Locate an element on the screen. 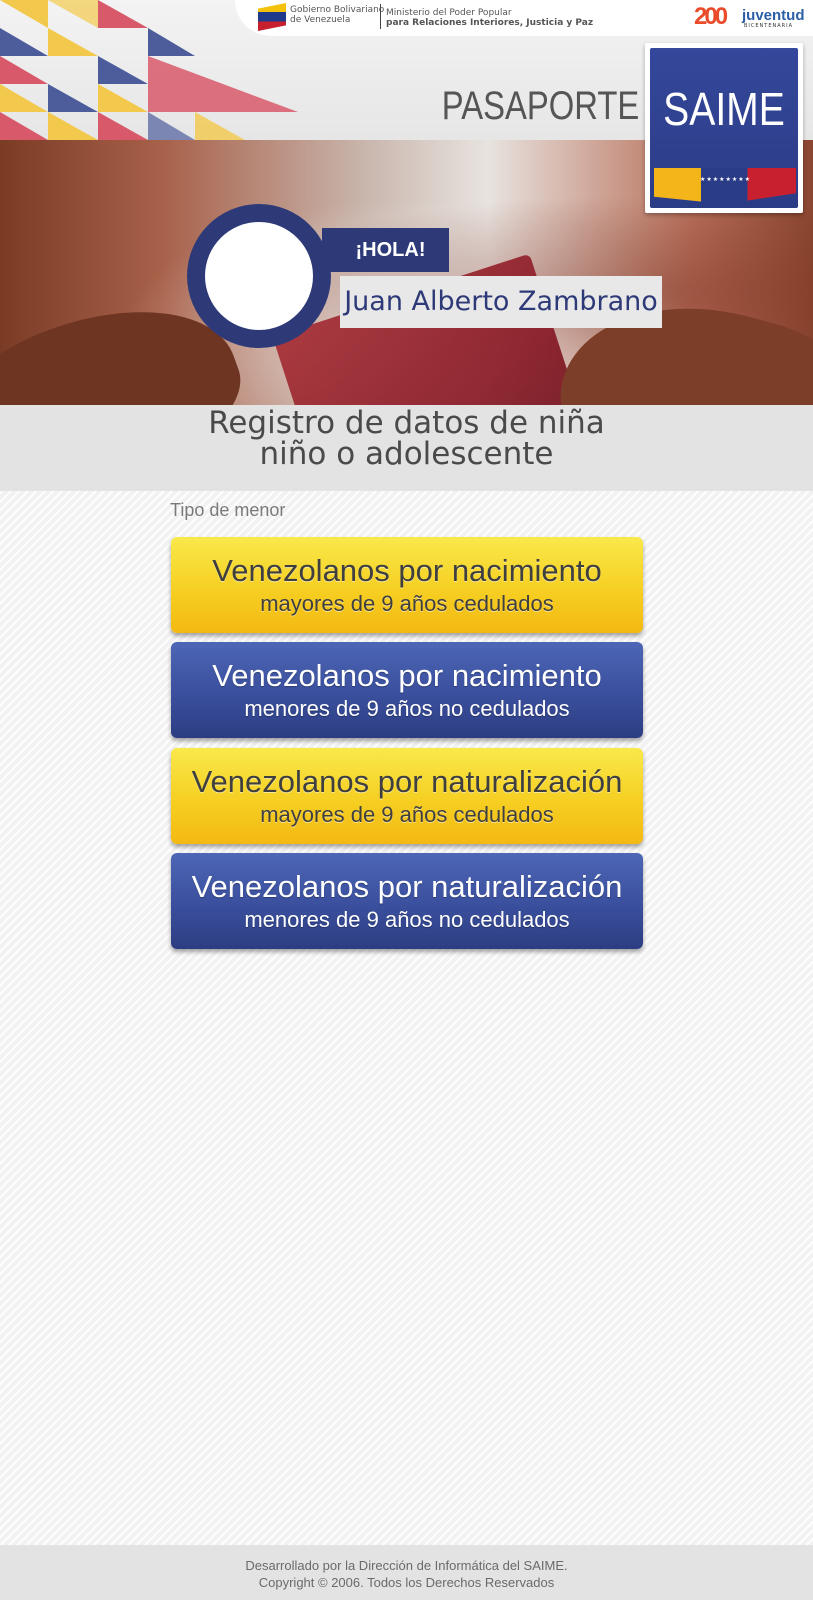 The image size is (813, 1600). section-heading: PASAPORTE is located at coordinates (540, 106).